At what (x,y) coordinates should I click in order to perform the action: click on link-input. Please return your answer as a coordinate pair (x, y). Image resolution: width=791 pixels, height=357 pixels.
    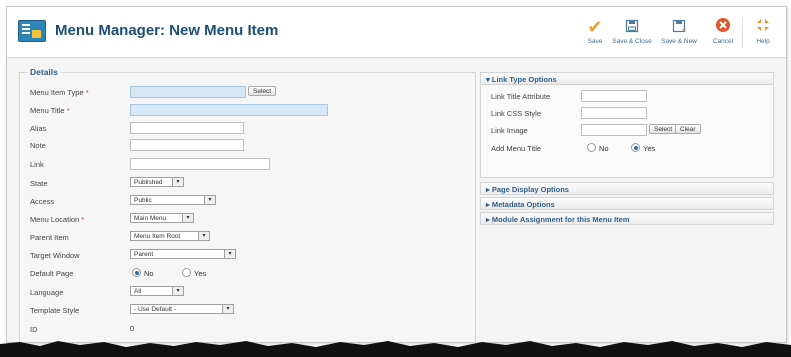
    Looking at the image, I should click on (200, 164).